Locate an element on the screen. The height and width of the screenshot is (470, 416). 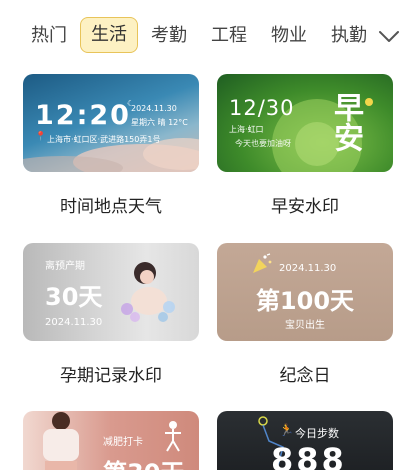
card-caption: 早安水印 is located at coordinates (305, 207).